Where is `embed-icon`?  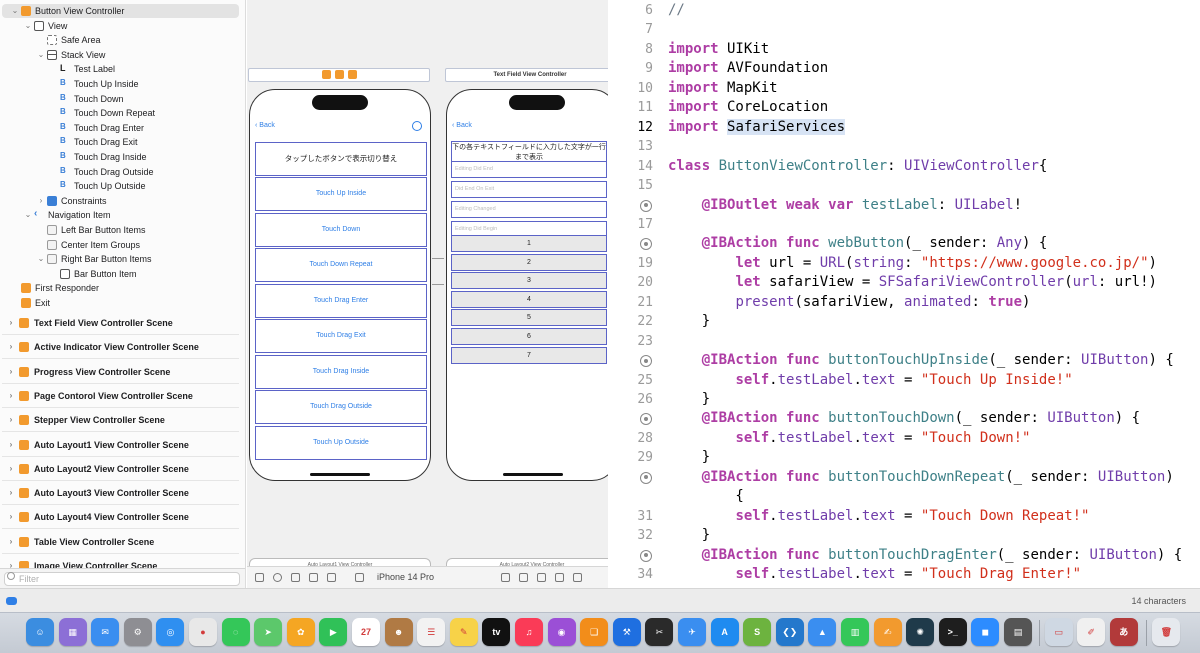 embed-icon is located at coordinates (577, 577).